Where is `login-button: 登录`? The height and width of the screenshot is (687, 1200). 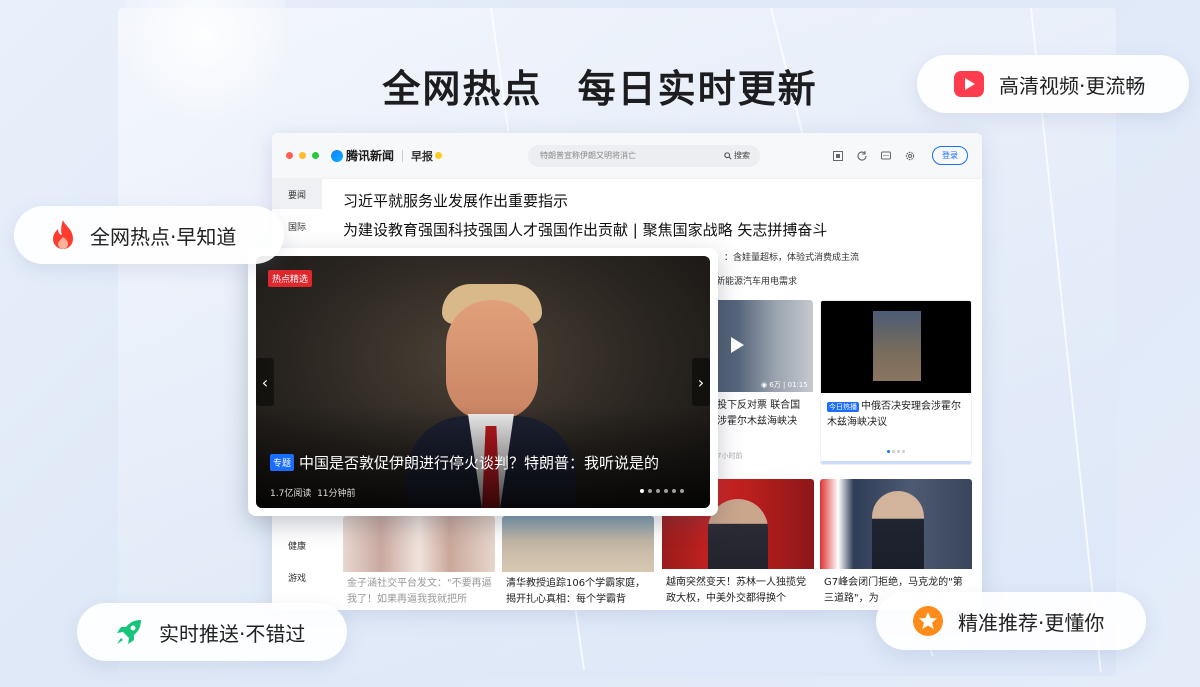 login-button: 登录 is located at coordinates (950, 155).